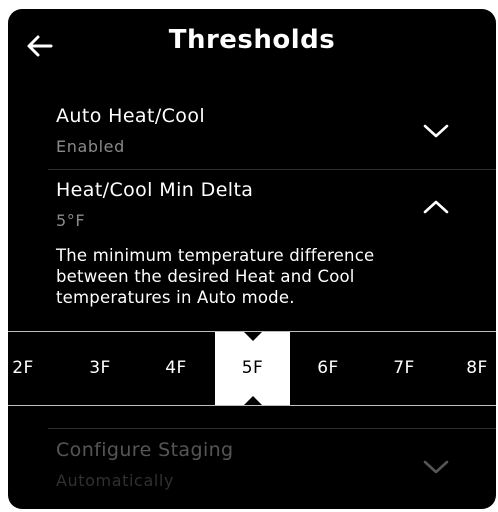 The height and width of the screenshot is (512, 498). What do you see at coordinates (436, 207) in the screenshot?
I see `chevron-up-icon` at bounding box center [436, 207].